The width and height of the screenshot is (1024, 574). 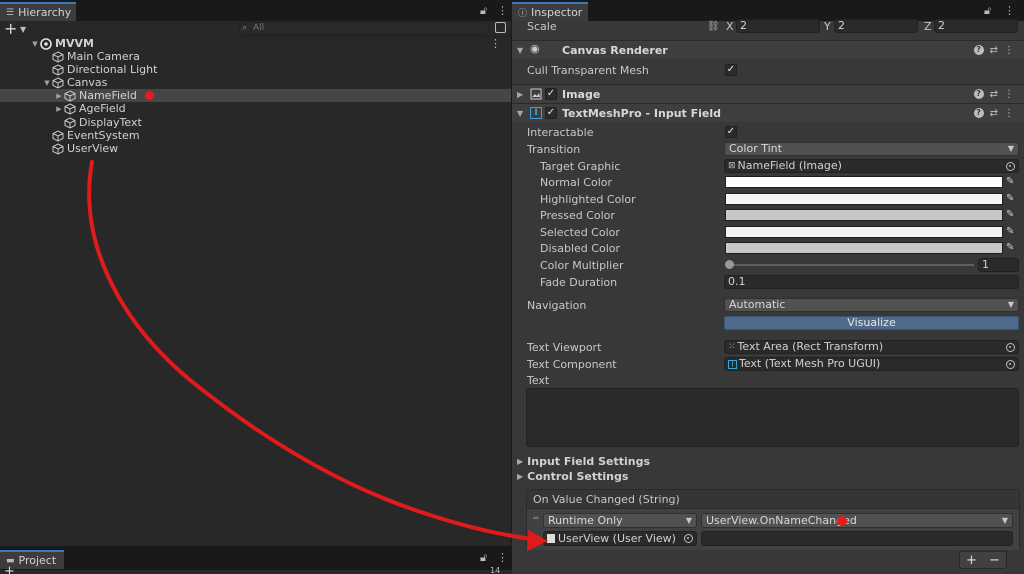 I want to click on normal-color-label: Normal Color, so click(x=576, y=182).